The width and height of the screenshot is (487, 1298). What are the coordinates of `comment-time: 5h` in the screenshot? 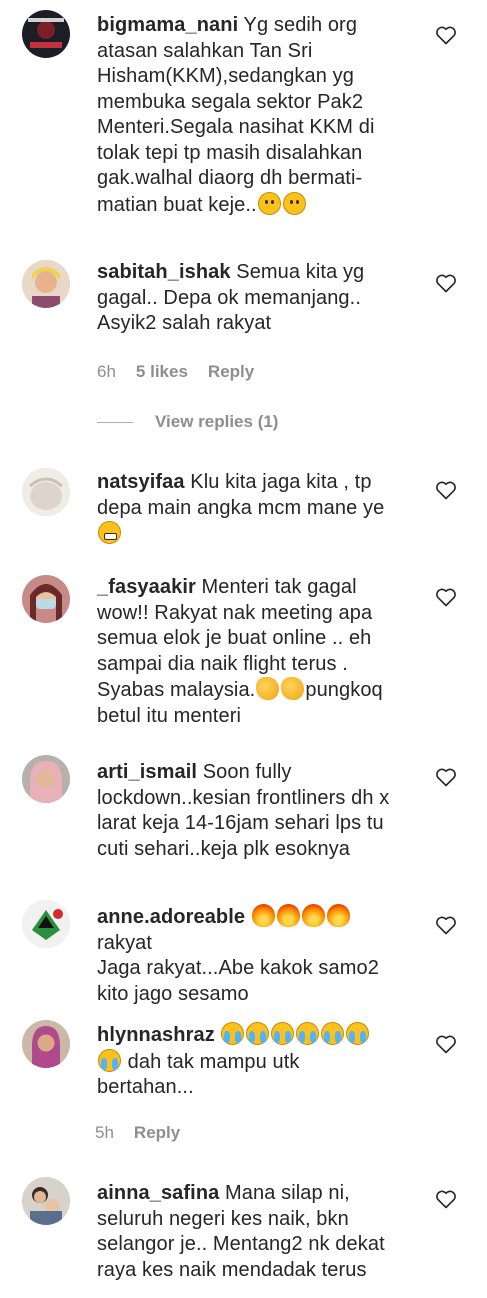 It's located at (104, 1132).